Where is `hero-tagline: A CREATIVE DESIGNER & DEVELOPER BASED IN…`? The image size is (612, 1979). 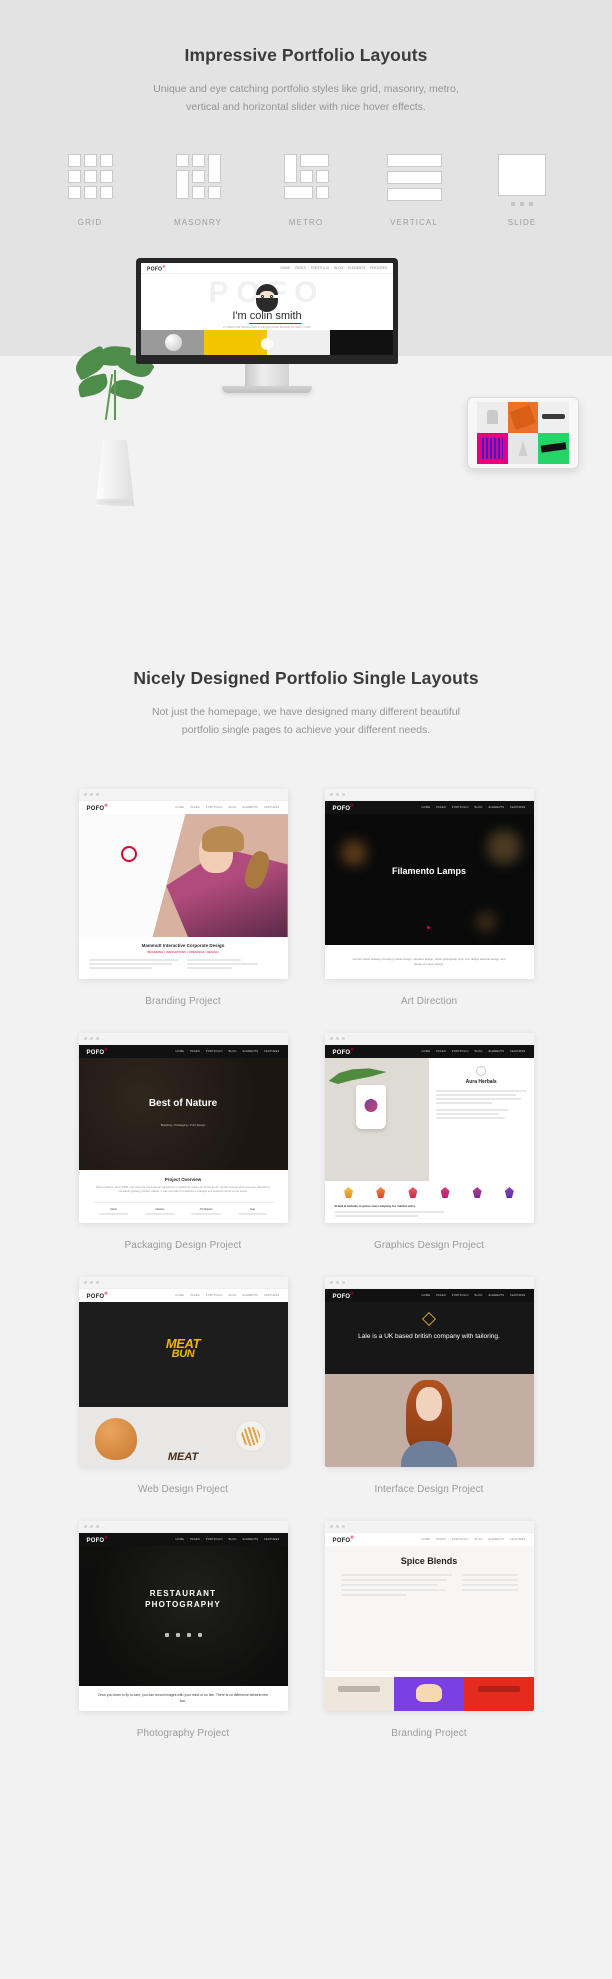
hero-tagline: A CREATIVE DESIGNER & DEVELOPER BASED IN… is located at coordinates (267, 327).